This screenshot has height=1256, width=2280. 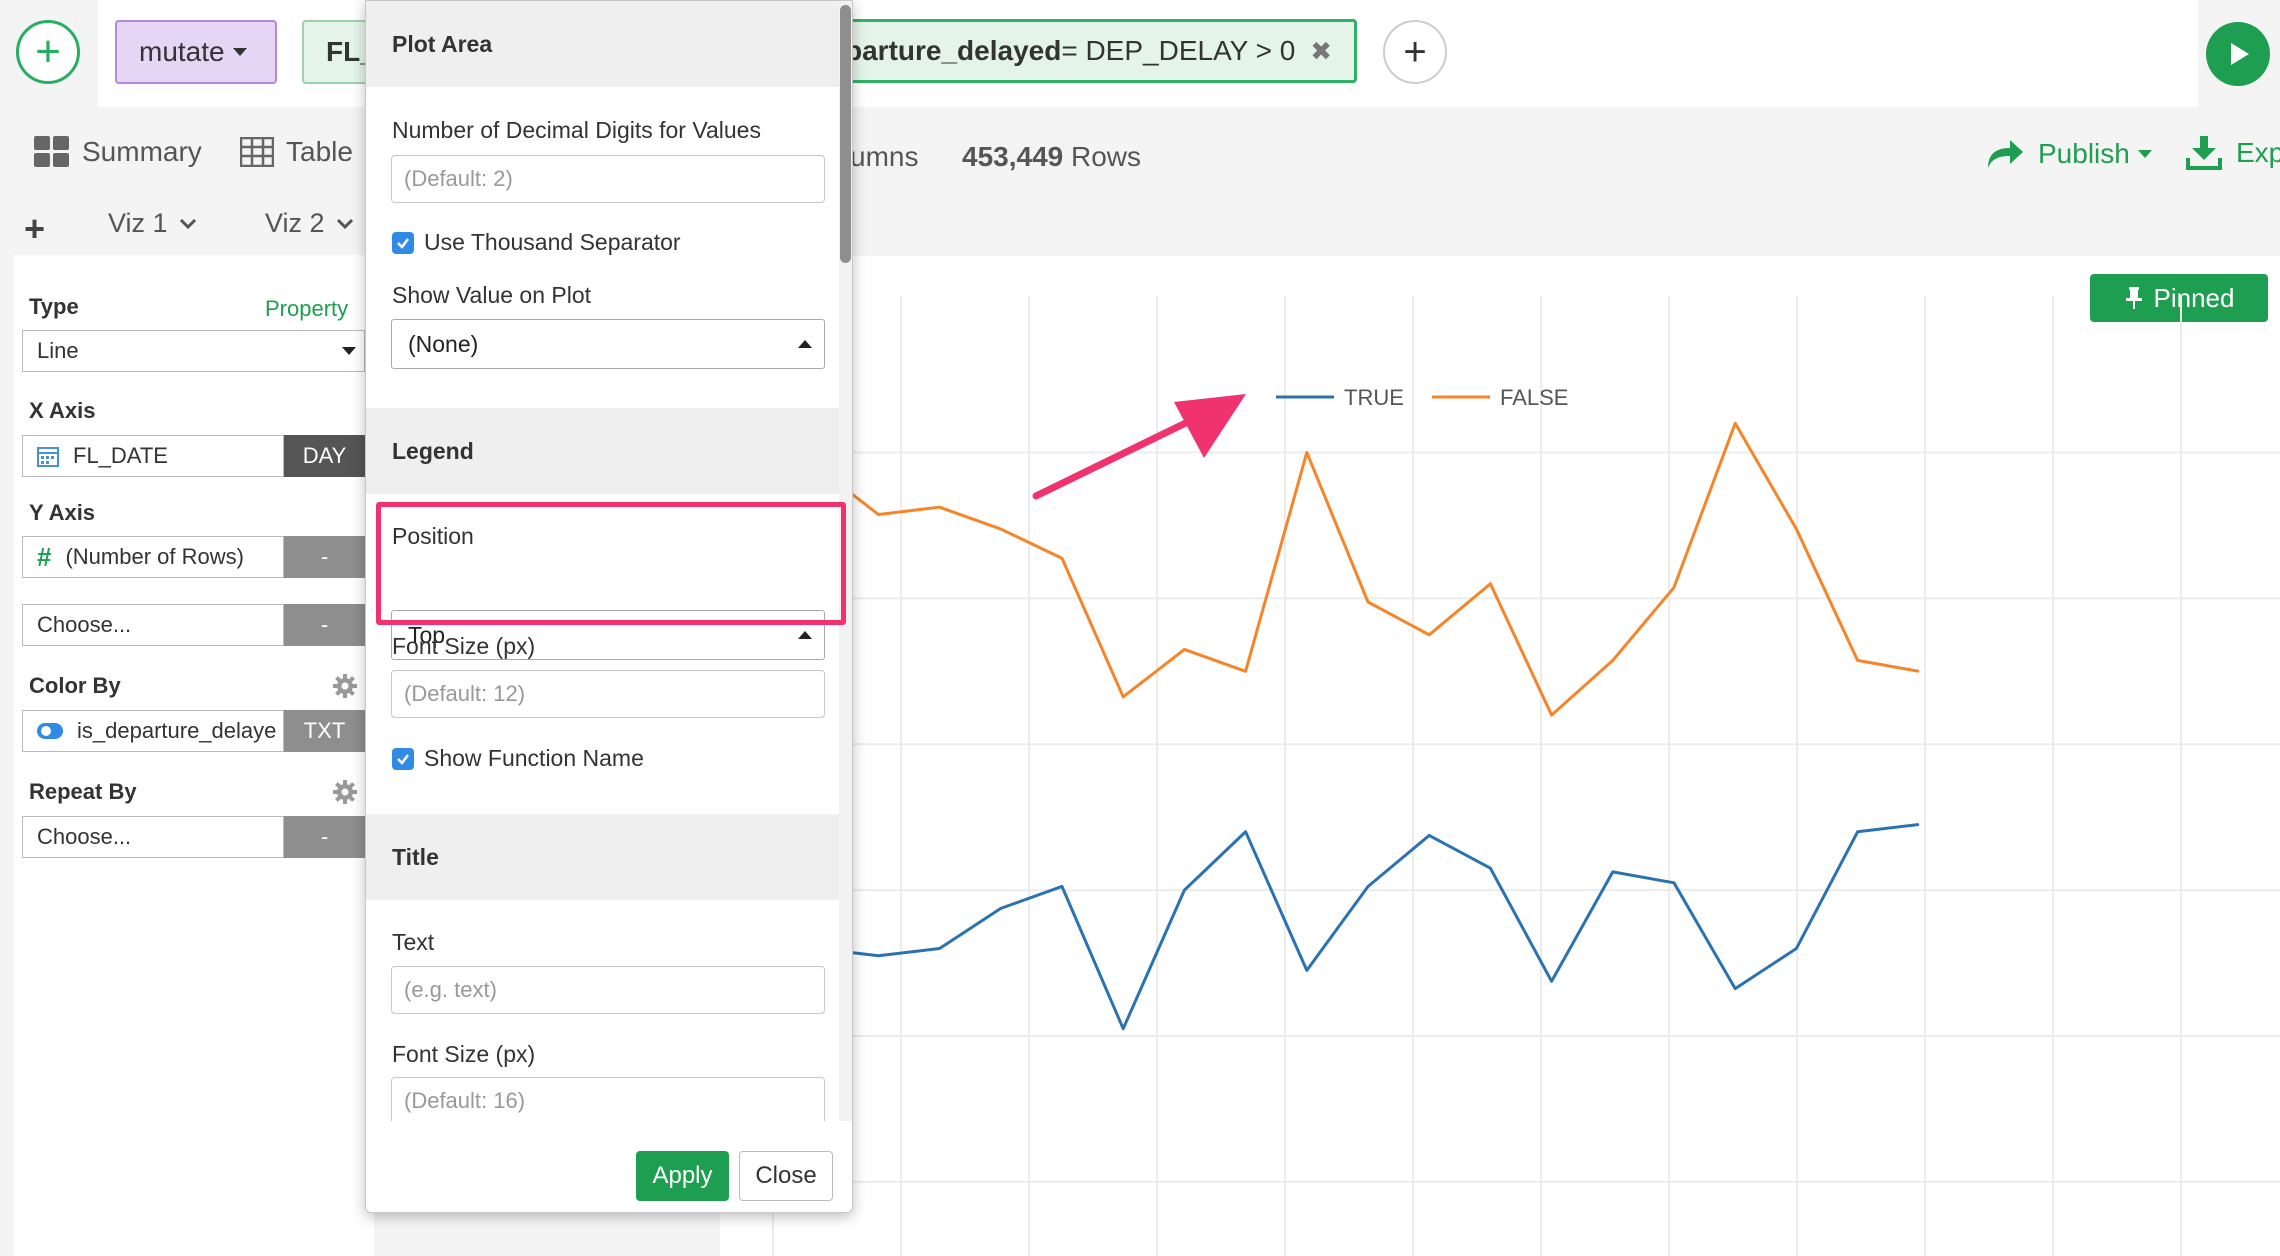 What do you see at coordinates (306, 309) in the screenshot?
I see `property-link: Property` at bounding box center [306, 309].